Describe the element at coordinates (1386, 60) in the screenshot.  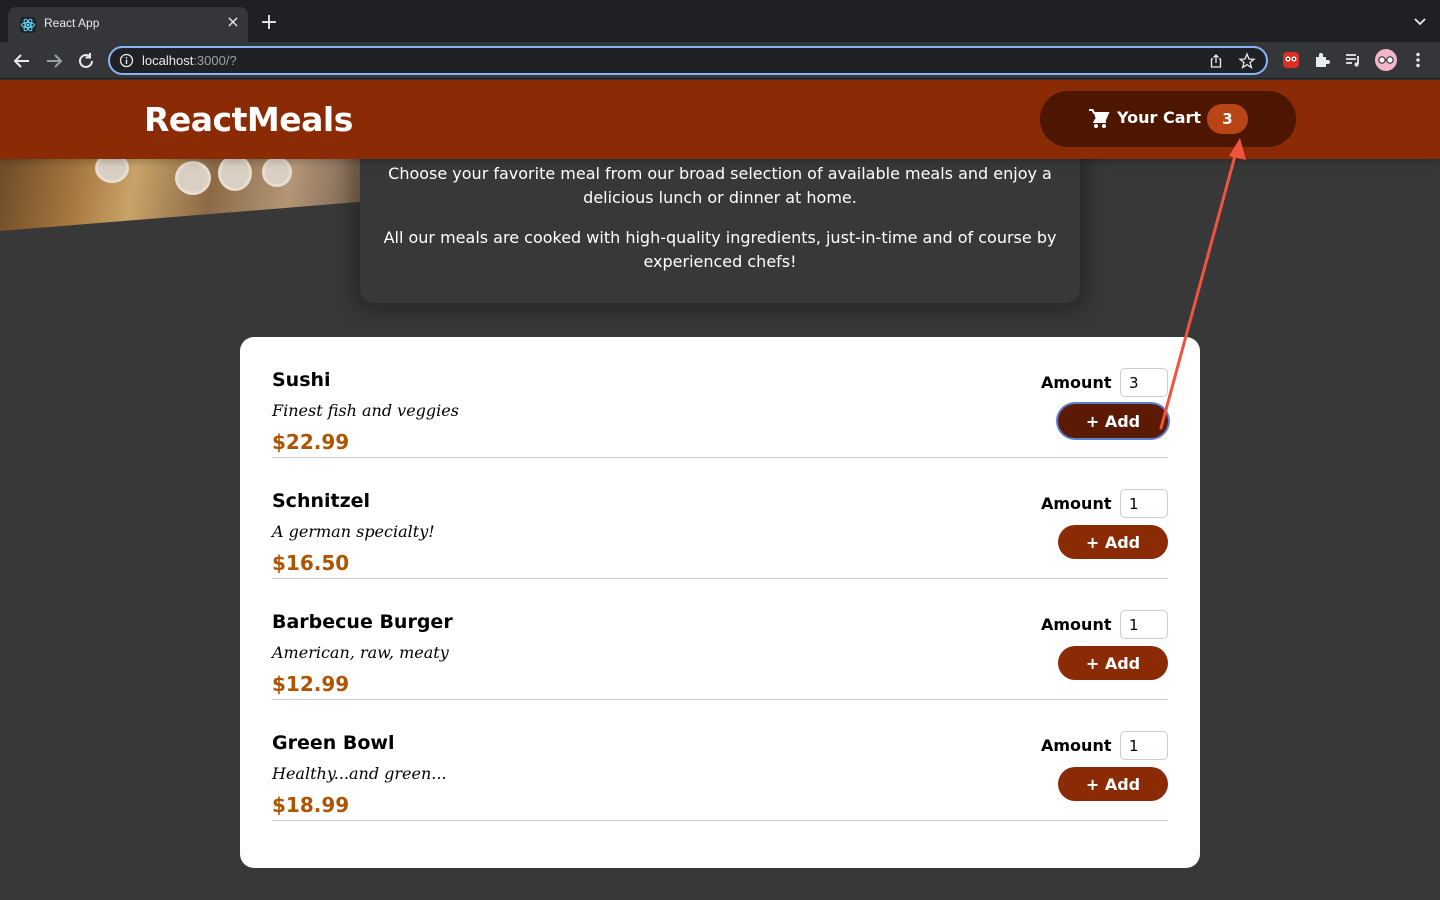
I see `profile-avatar` at that location.